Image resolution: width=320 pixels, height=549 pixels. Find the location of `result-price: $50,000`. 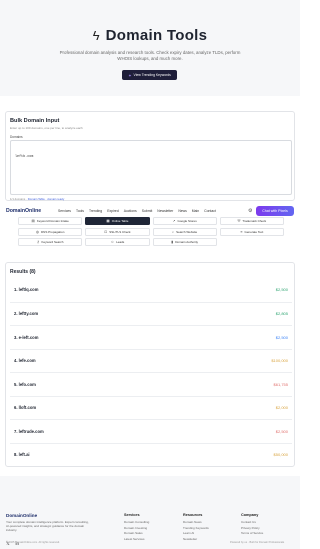

result-price: $50,000 is located at coordinates (280, 455).